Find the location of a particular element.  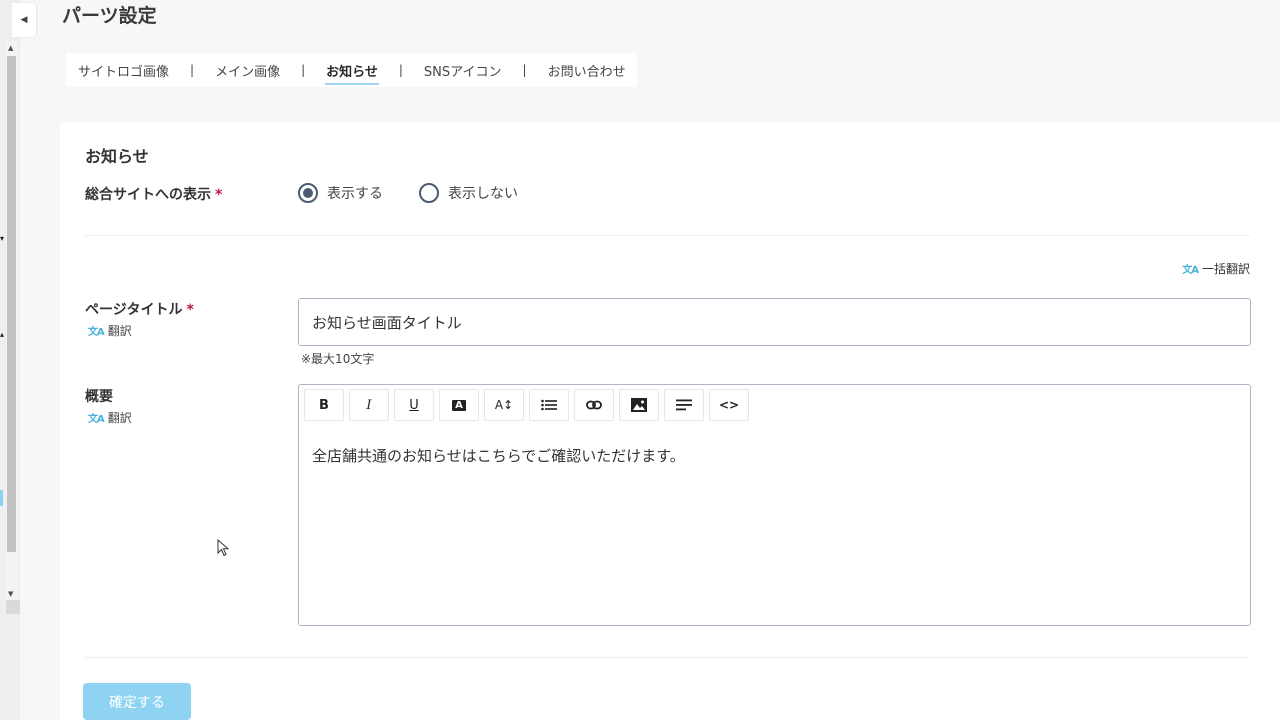

display-setting-label: 総合サイトへの表示 * is located at coordinates (153, 194).